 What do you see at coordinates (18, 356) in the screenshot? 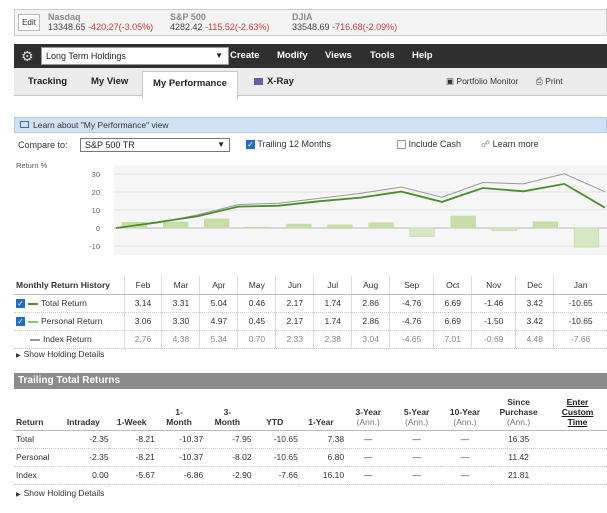
I see `triangle-right-icon: ▶` at bounding box center [18, 356].